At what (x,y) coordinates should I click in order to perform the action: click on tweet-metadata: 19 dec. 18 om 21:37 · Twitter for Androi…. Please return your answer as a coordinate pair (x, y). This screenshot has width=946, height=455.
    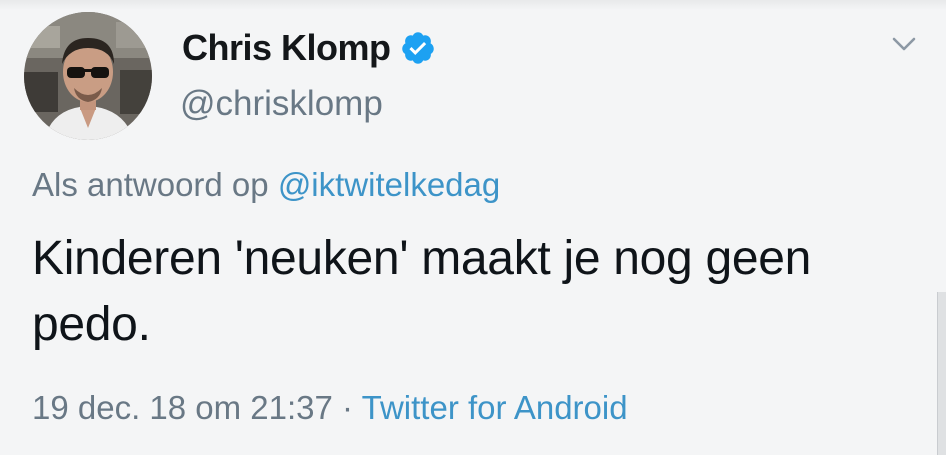
    Looking at the image, I should click on (330, 408).